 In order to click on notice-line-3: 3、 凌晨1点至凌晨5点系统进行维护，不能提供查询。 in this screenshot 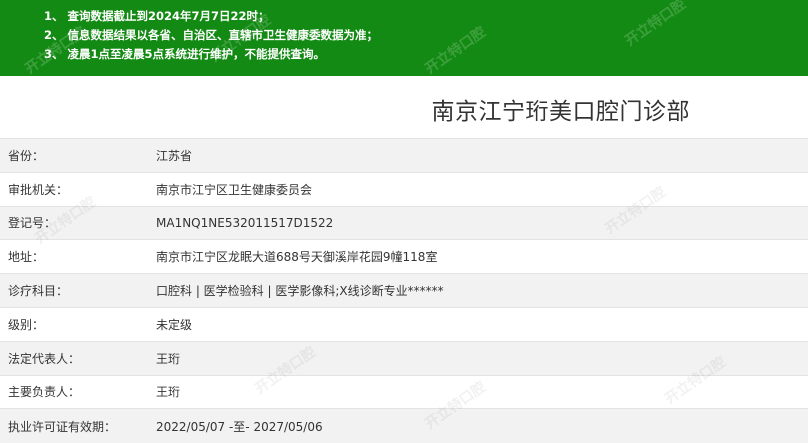, I will do `click(185, 54)`.